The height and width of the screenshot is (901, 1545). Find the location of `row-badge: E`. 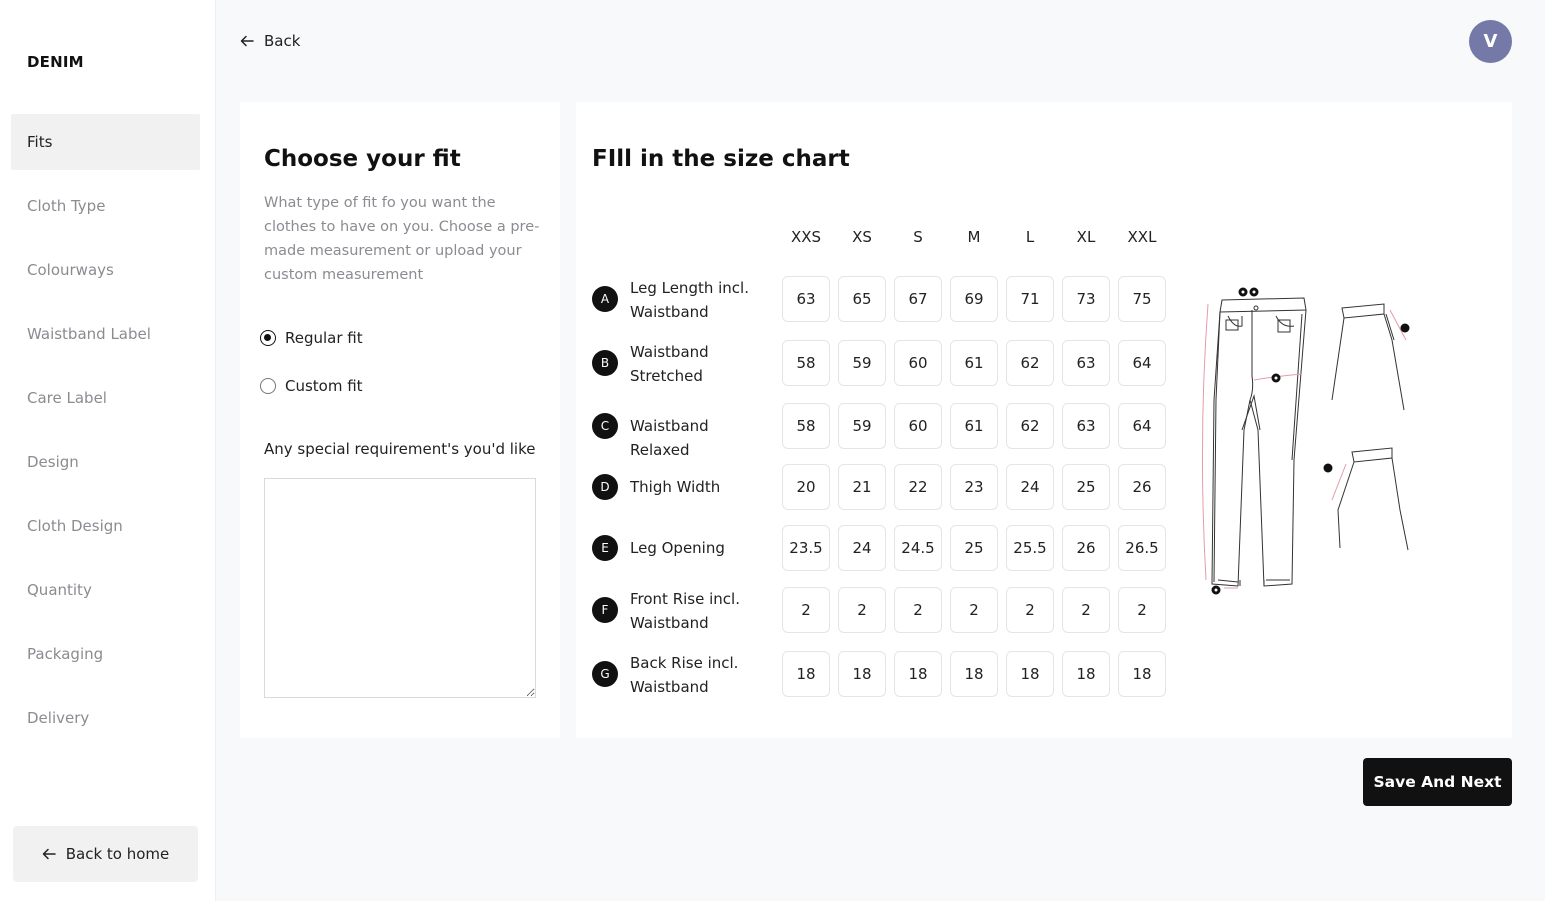

row-badge: E is located at coordinates (605, 548).